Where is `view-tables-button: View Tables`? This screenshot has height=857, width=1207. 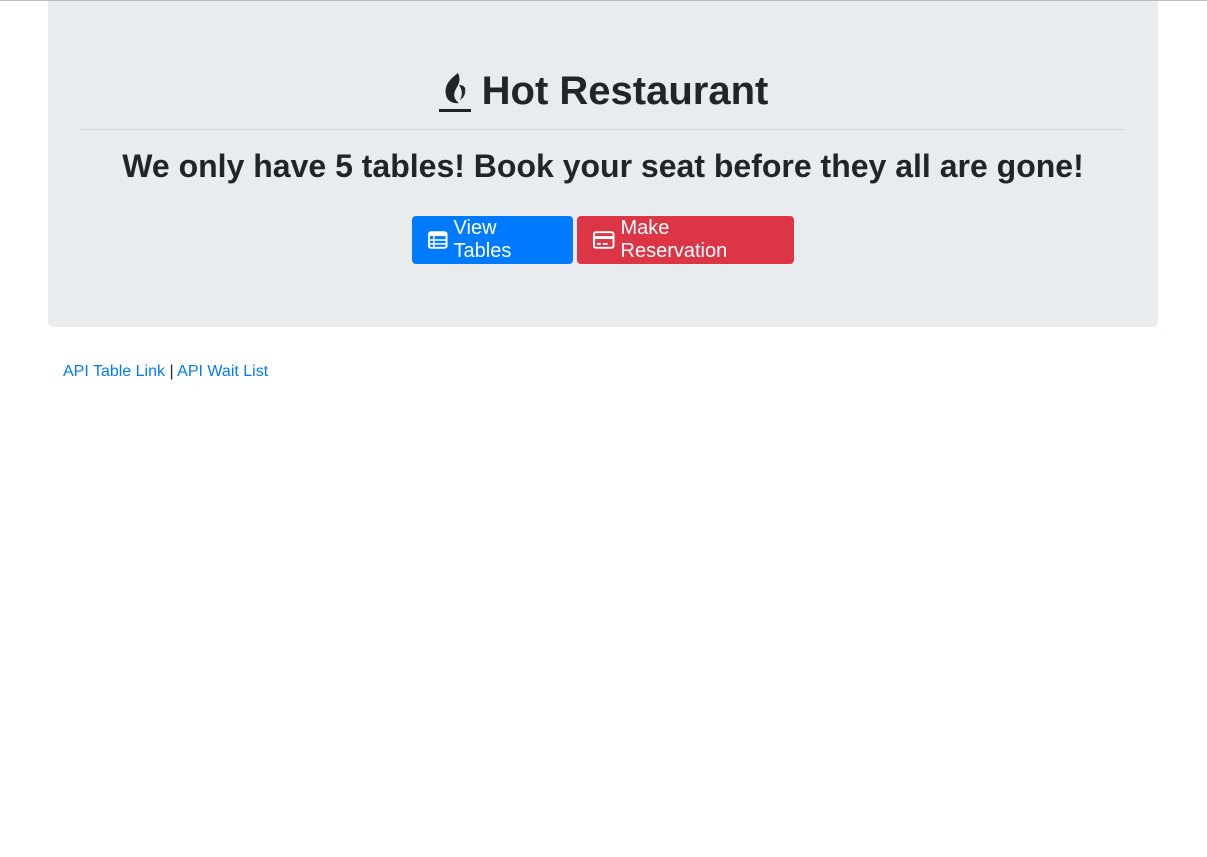 view-tables-button: View Tables is located at coordinates (492, 240).